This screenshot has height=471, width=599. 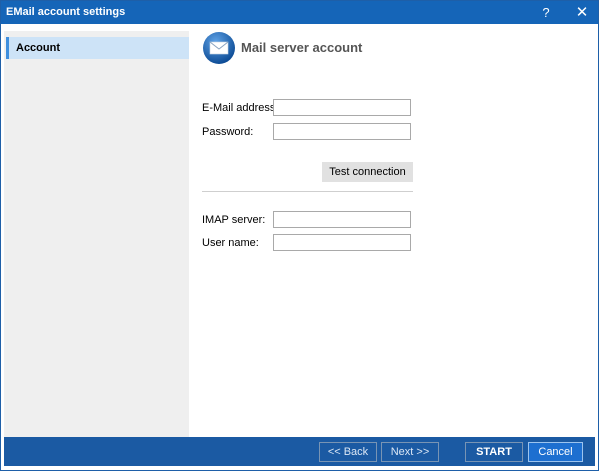 I want to click on email-label: E-Mail address:, so click(x=240, y=108).